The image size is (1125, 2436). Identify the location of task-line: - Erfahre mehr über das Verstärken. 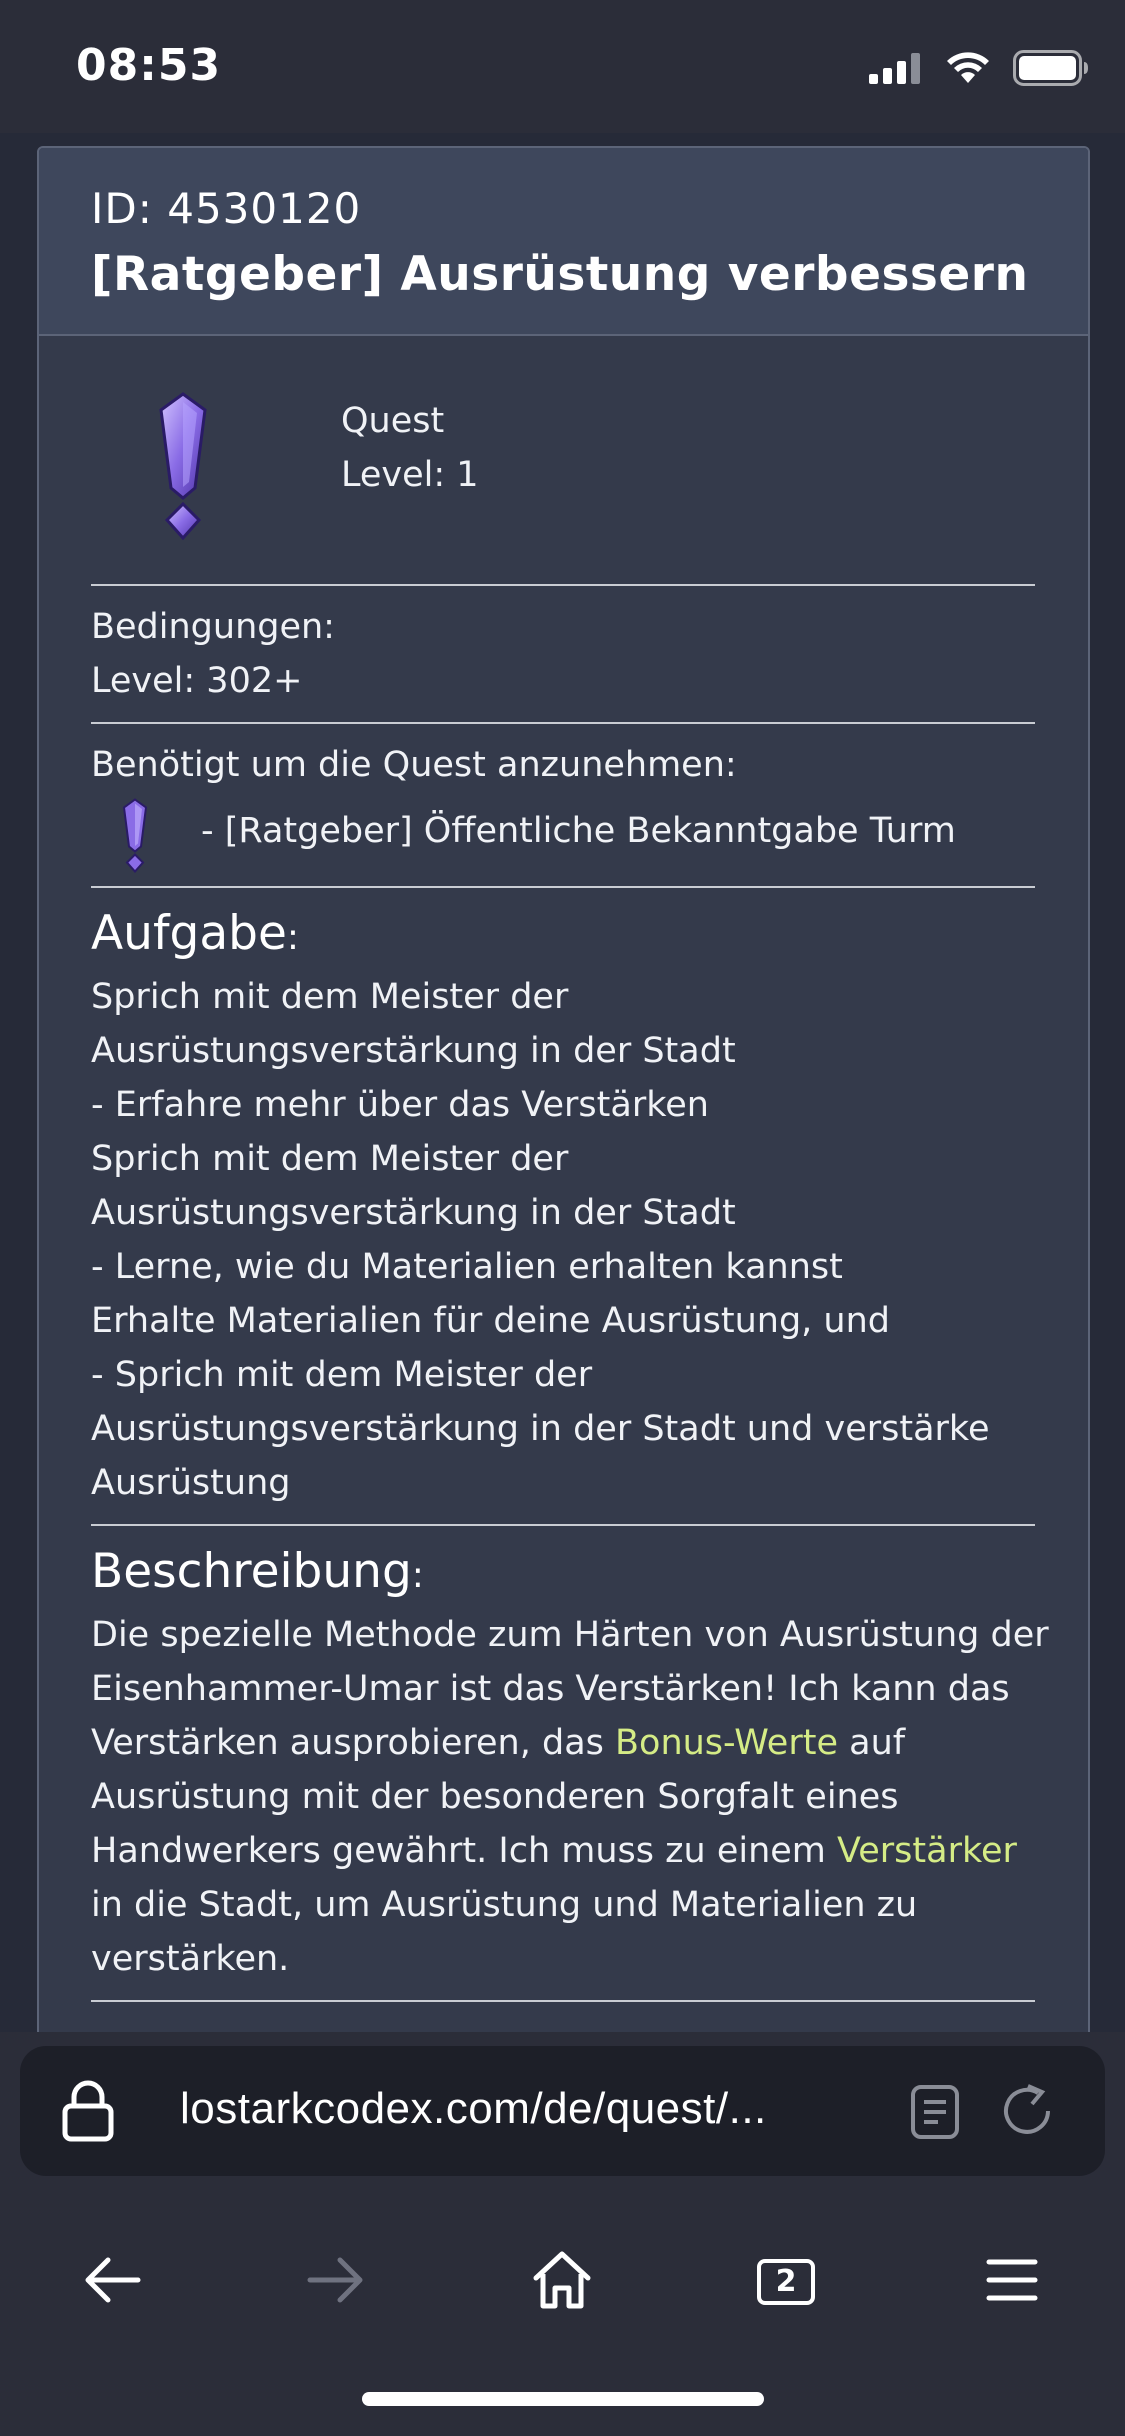
(400, 1105).